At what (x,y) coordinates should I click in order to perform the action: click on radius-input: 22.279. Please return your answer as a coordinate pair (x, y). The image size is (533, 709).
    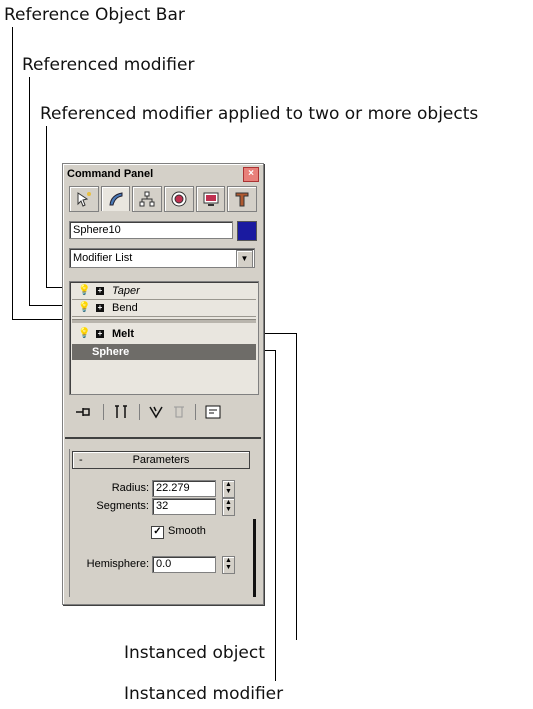
    Looking at the image, I should click on (184, 488).